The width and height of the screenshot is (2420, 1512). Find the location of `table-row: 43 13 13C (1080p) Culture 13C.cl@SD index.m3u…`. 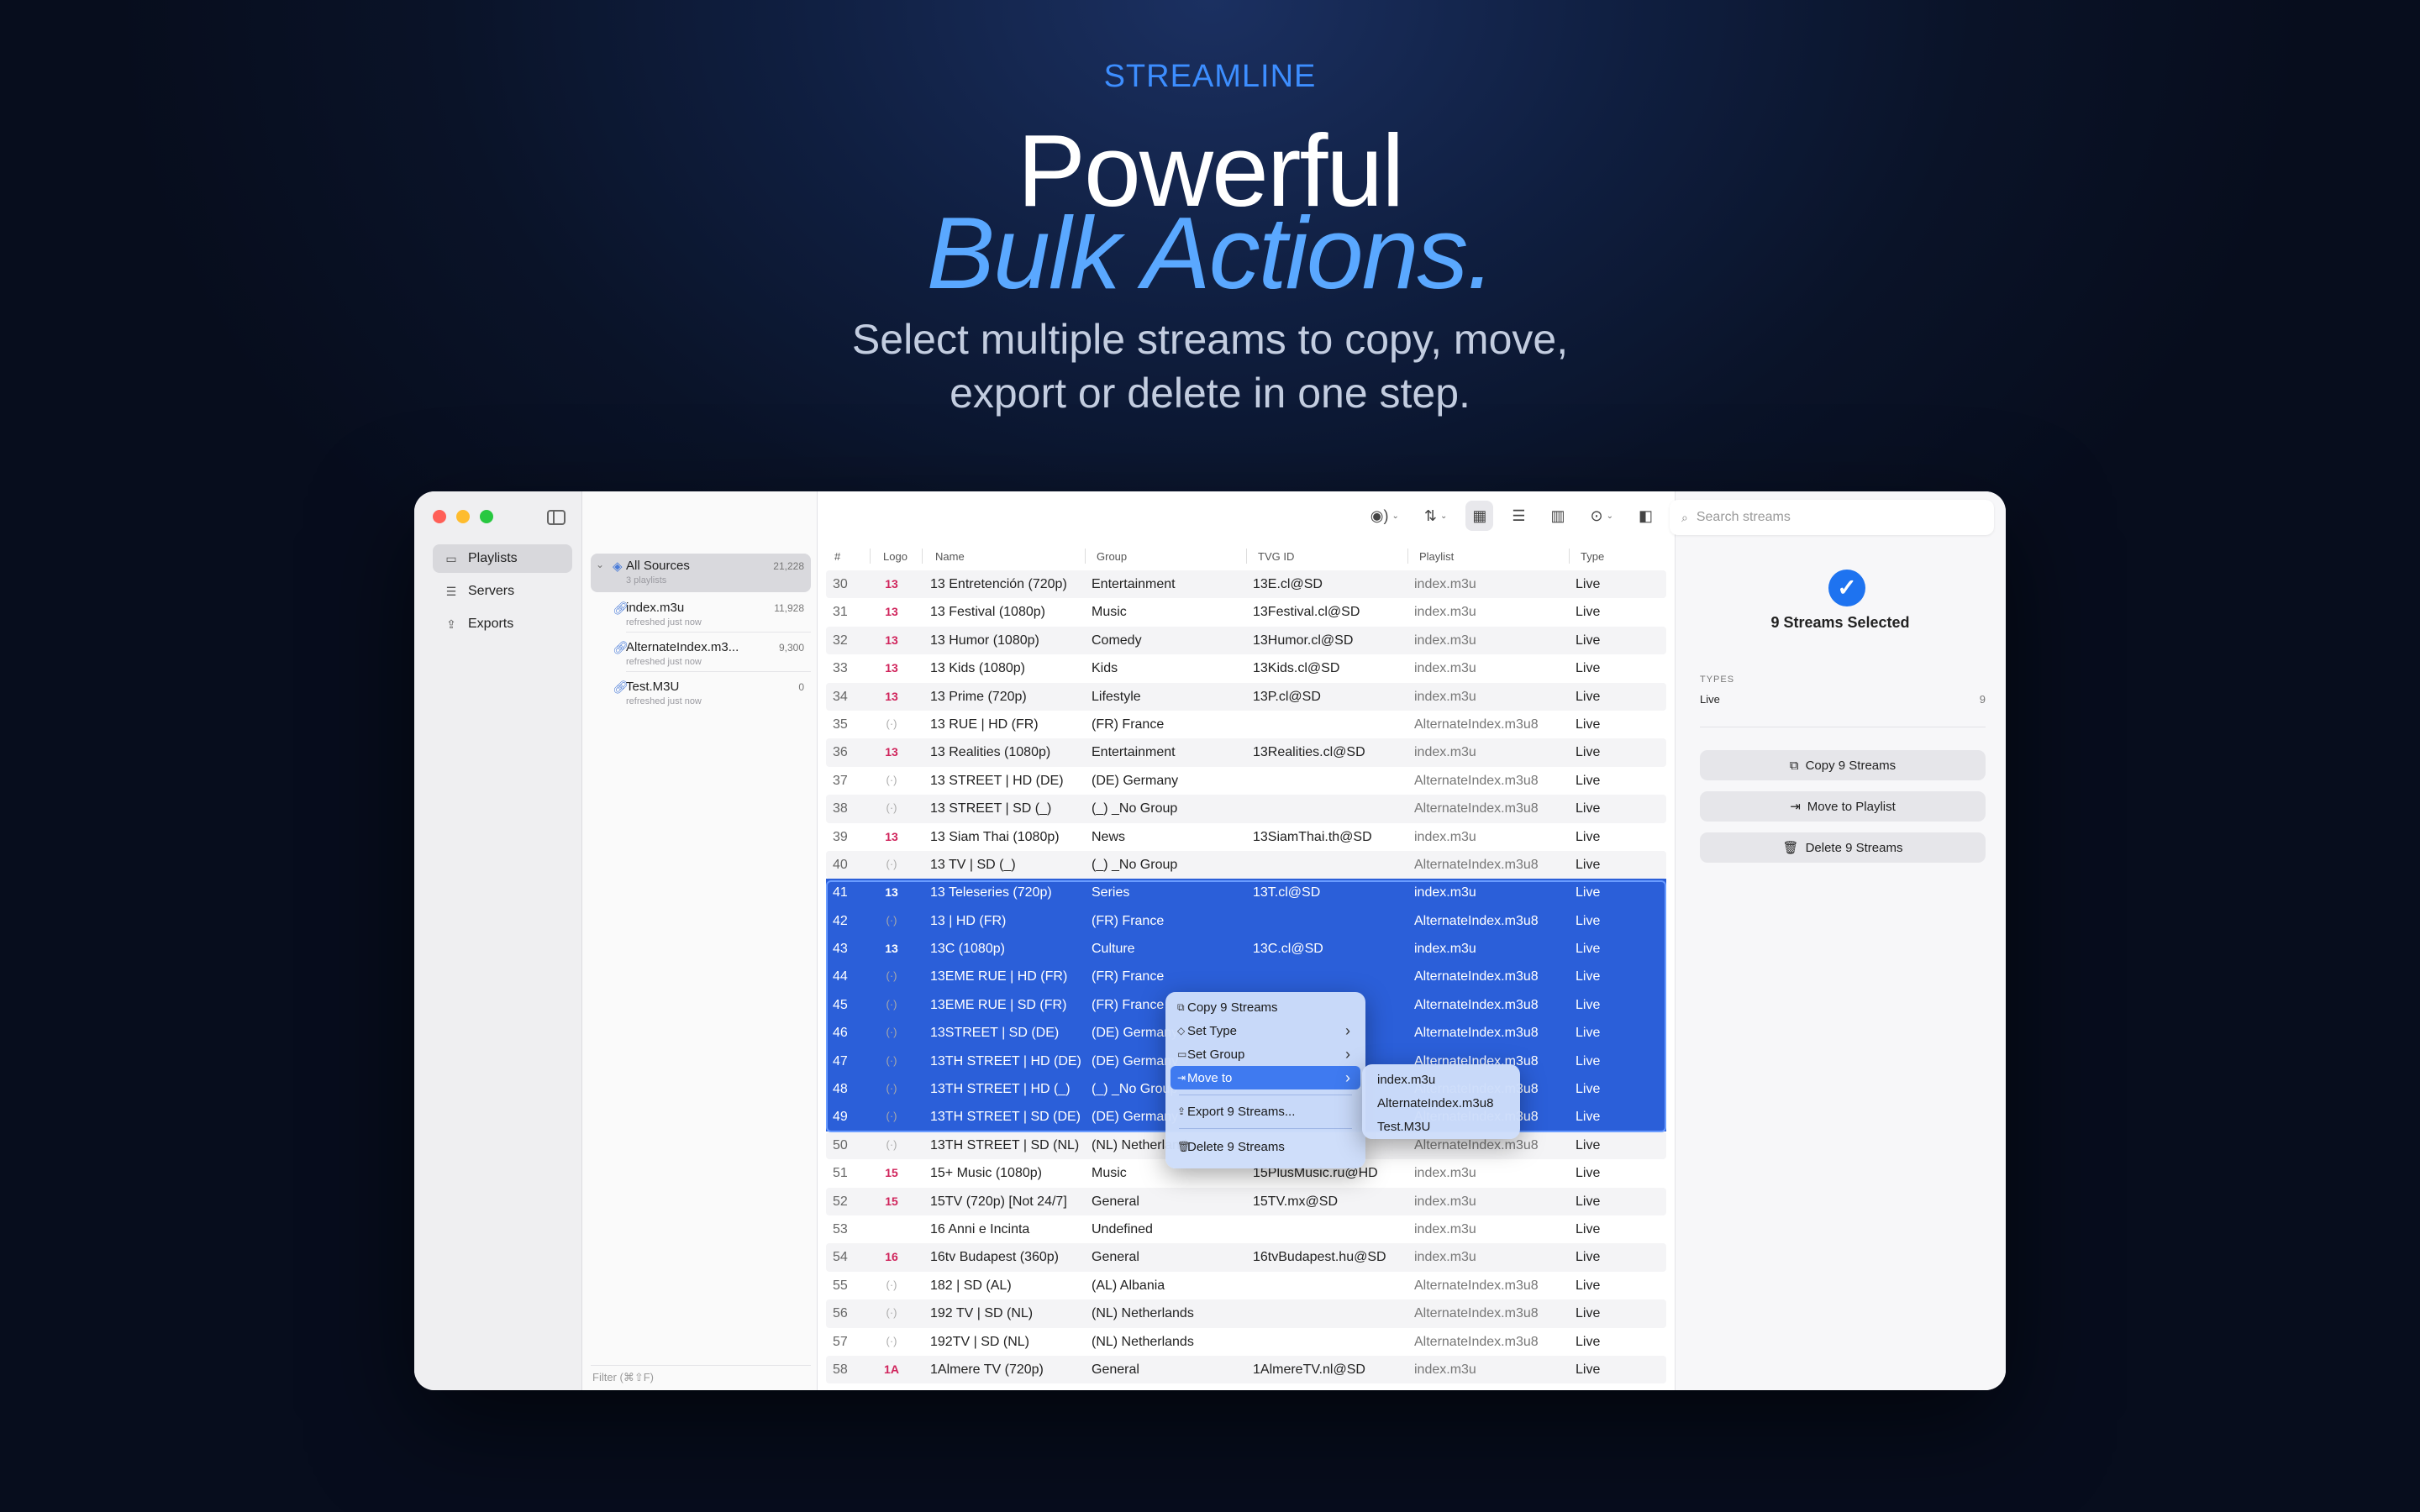

table-row: 43 13 13C (1080p) Culture 13C.cl@SD index.m3u… is located at coordinates (1246, 949).